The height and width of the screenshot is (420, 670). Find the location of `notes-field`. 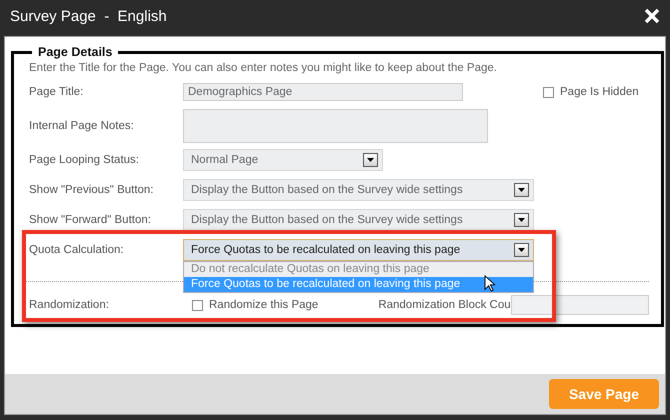

notes-field is located at coordinates (335, 126).